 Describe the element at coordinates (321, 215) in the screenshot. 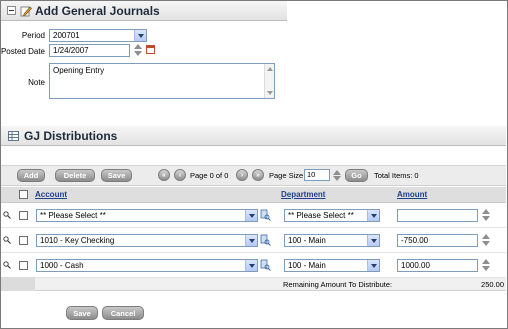

I see `department-value: ** Please Select **` at that location.